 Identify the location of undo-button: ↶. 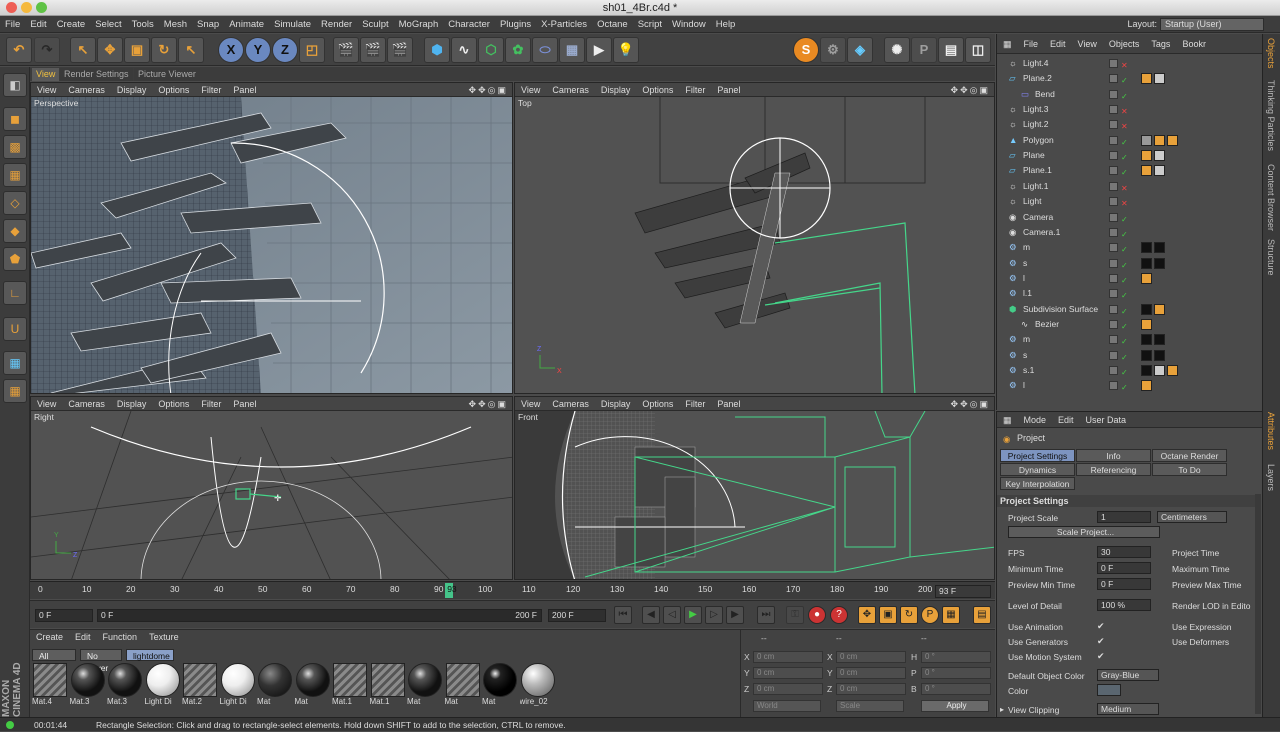
(19, 50).